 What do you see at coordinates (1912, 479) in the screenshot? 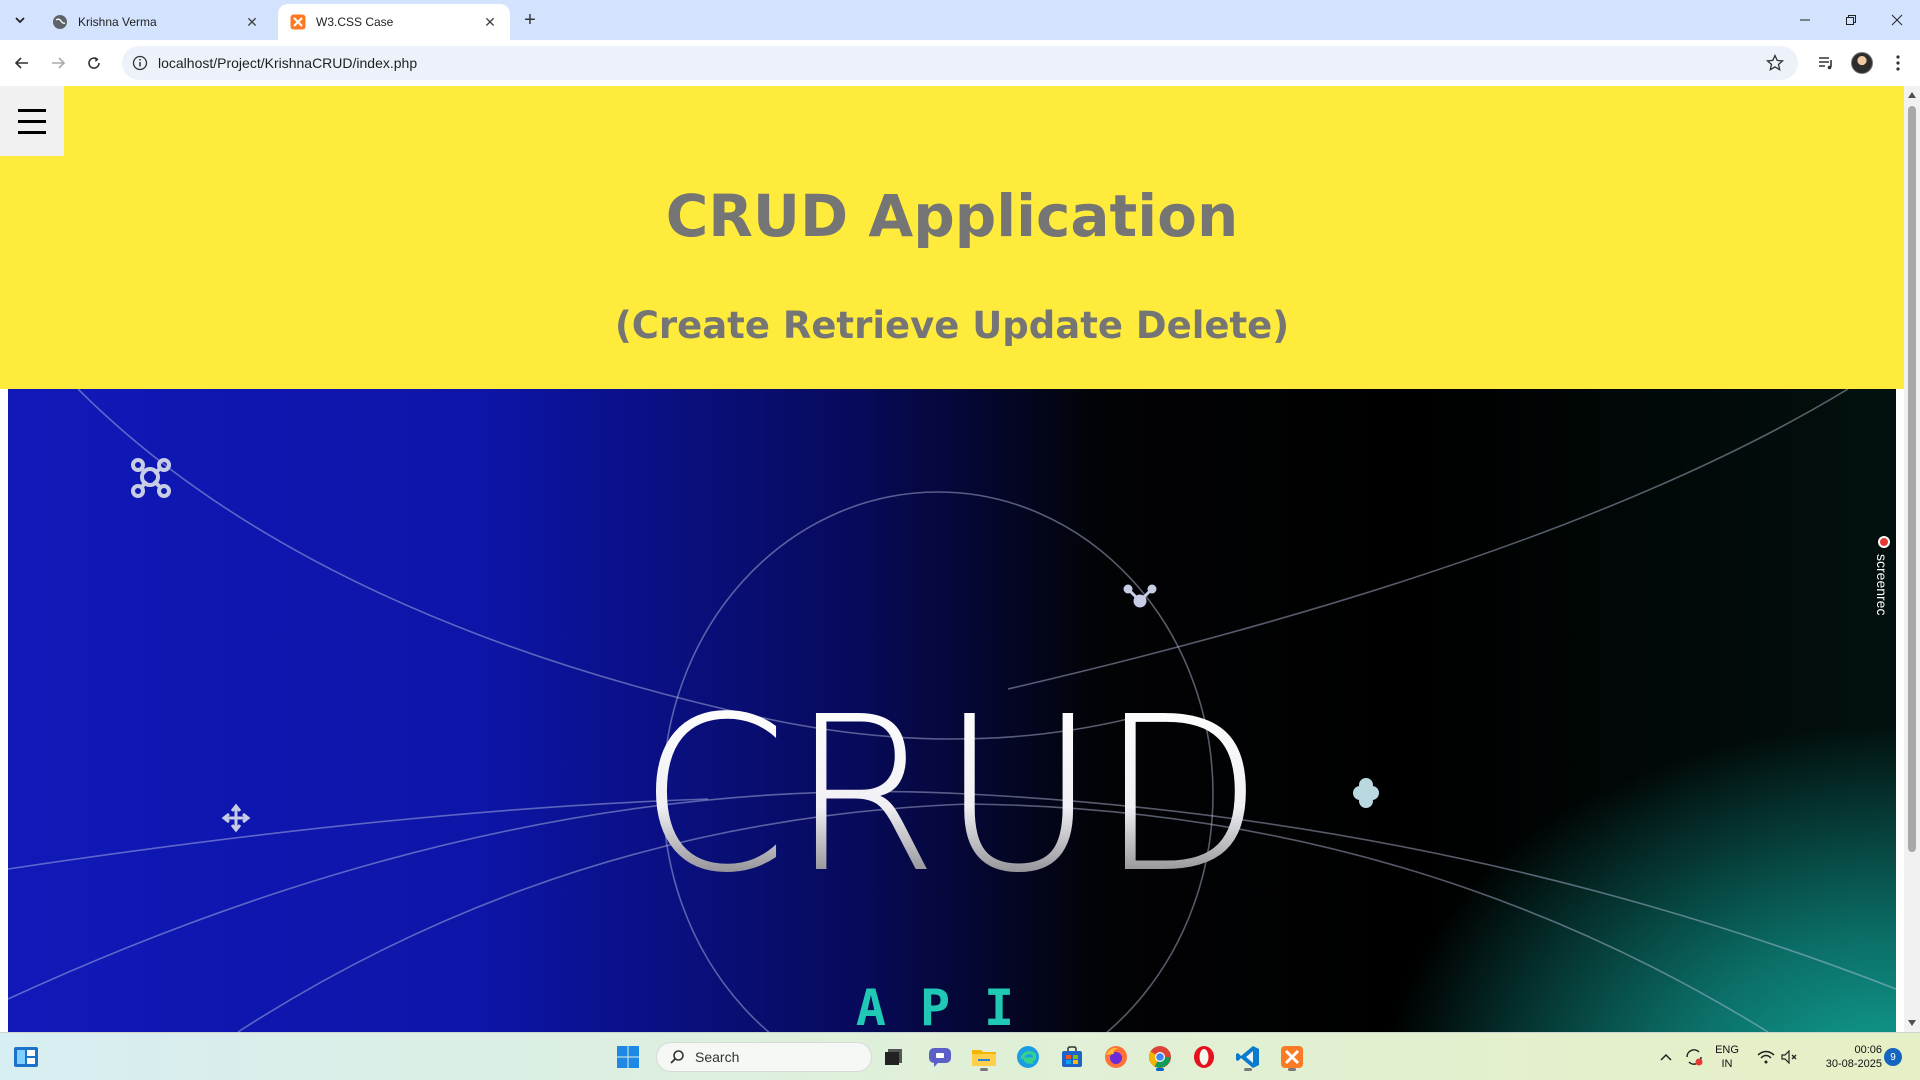
I see `scroll-thumb` at bounding box center [1912, 479].